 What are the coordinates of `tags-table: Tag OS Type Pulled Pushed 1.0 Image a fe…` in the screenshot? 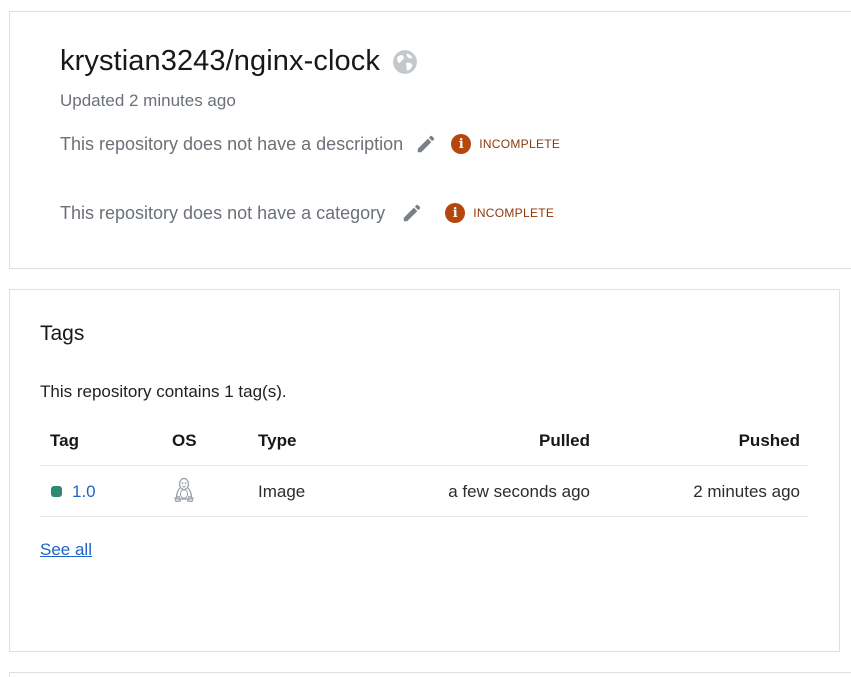 It's located at (424, 467).